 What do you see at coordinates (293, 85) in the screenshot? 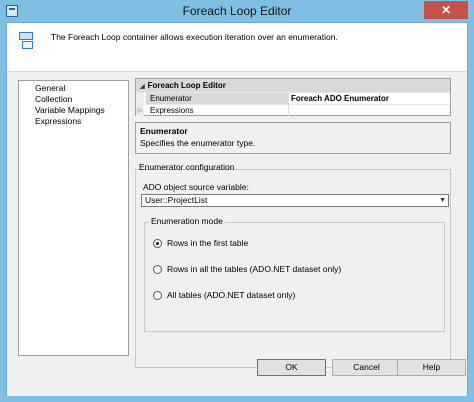
I see `property-category: ◢ Foreach Loop Editor` at bounding box center [293, 85].